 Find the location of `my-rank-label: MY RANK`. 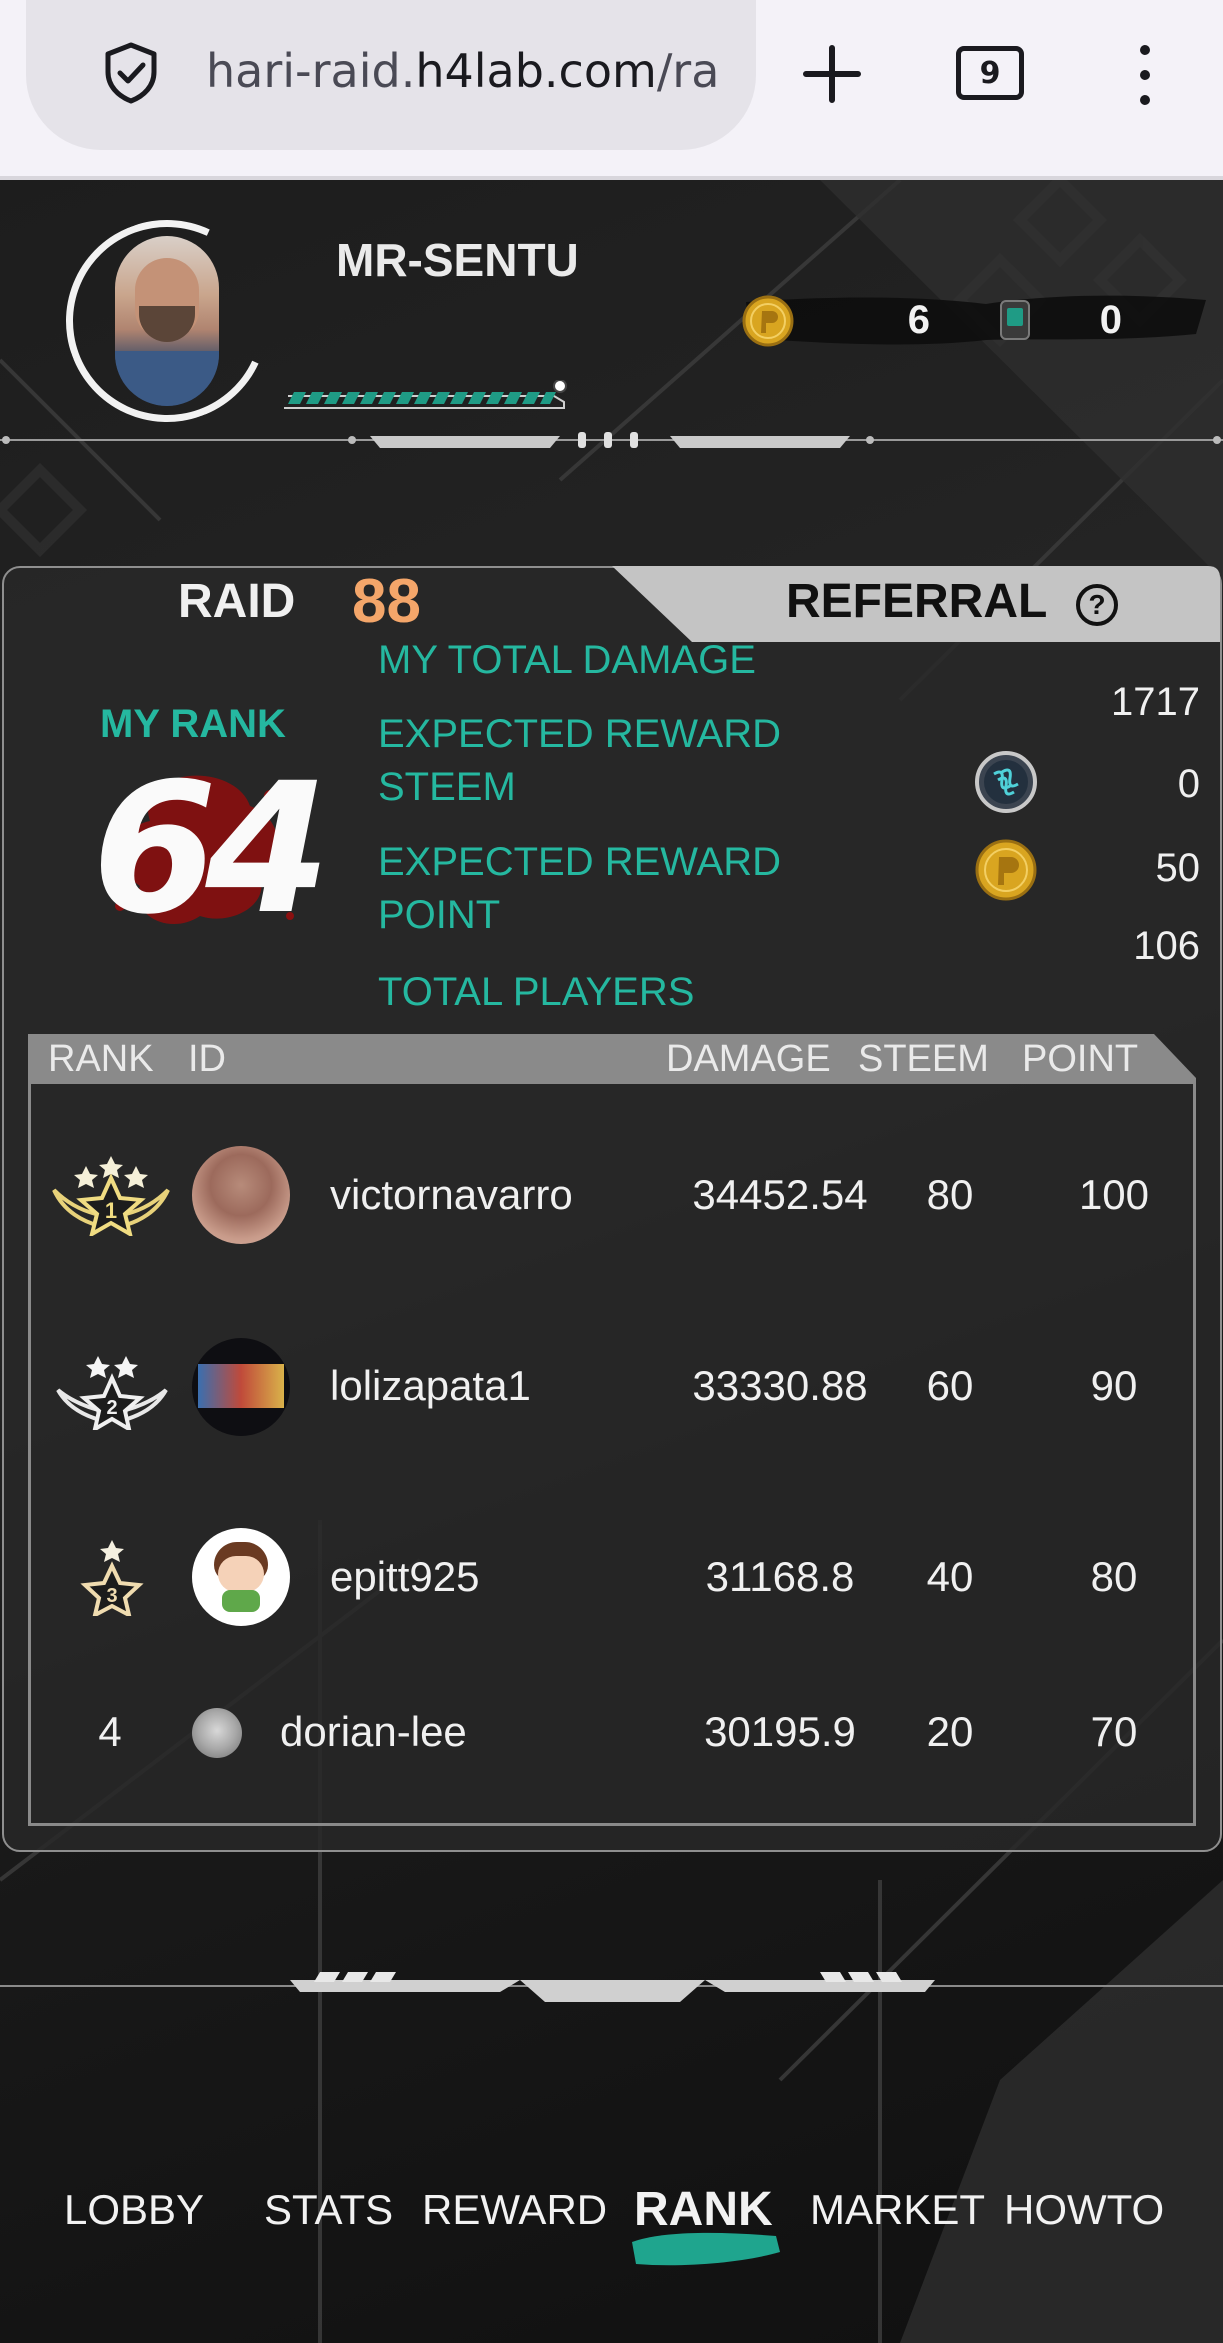

my-rank-label: MY RANK is located at coordinates (193, 724).